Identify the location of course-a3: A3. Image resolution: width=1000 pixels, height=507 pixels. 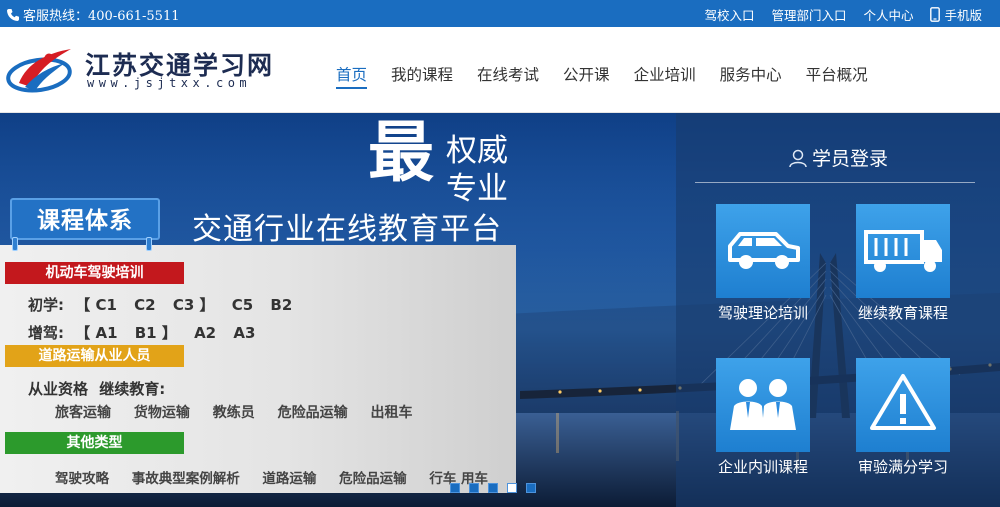
(244, 333).